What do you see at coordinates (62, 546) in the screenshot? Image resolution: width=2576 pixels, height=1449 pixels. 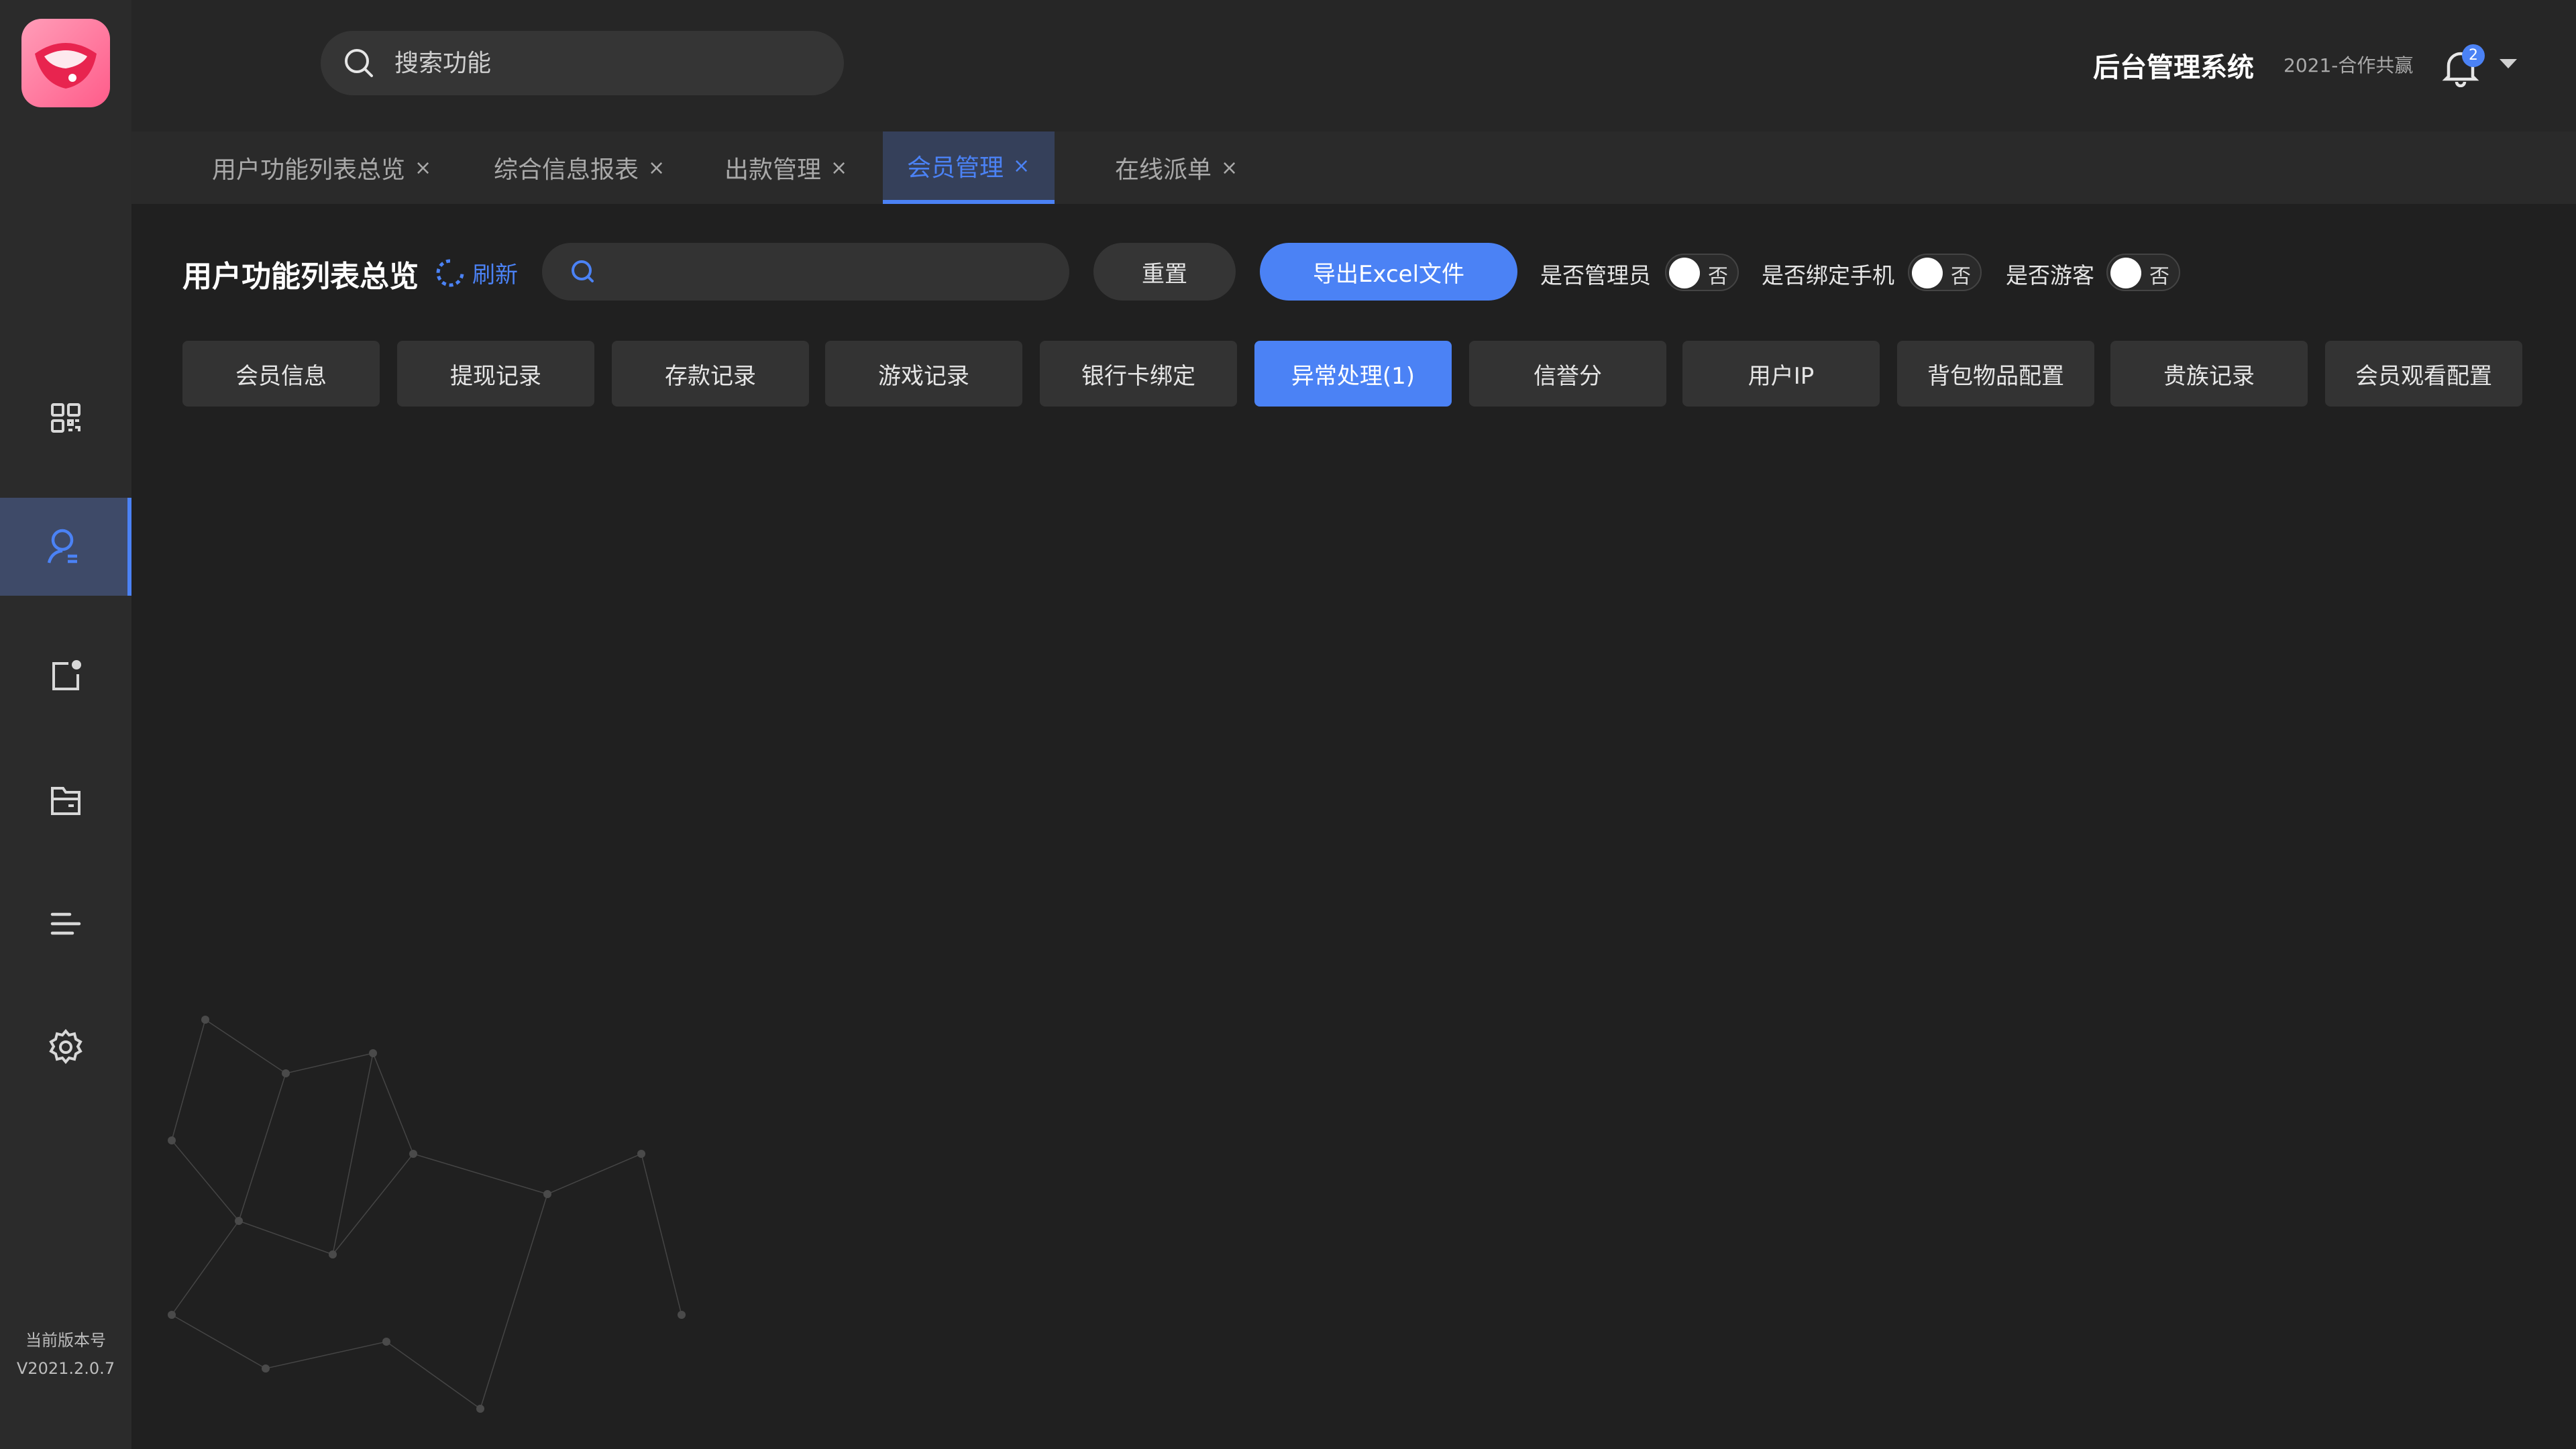 I see `user-icon` at bounding box center [62, 546].